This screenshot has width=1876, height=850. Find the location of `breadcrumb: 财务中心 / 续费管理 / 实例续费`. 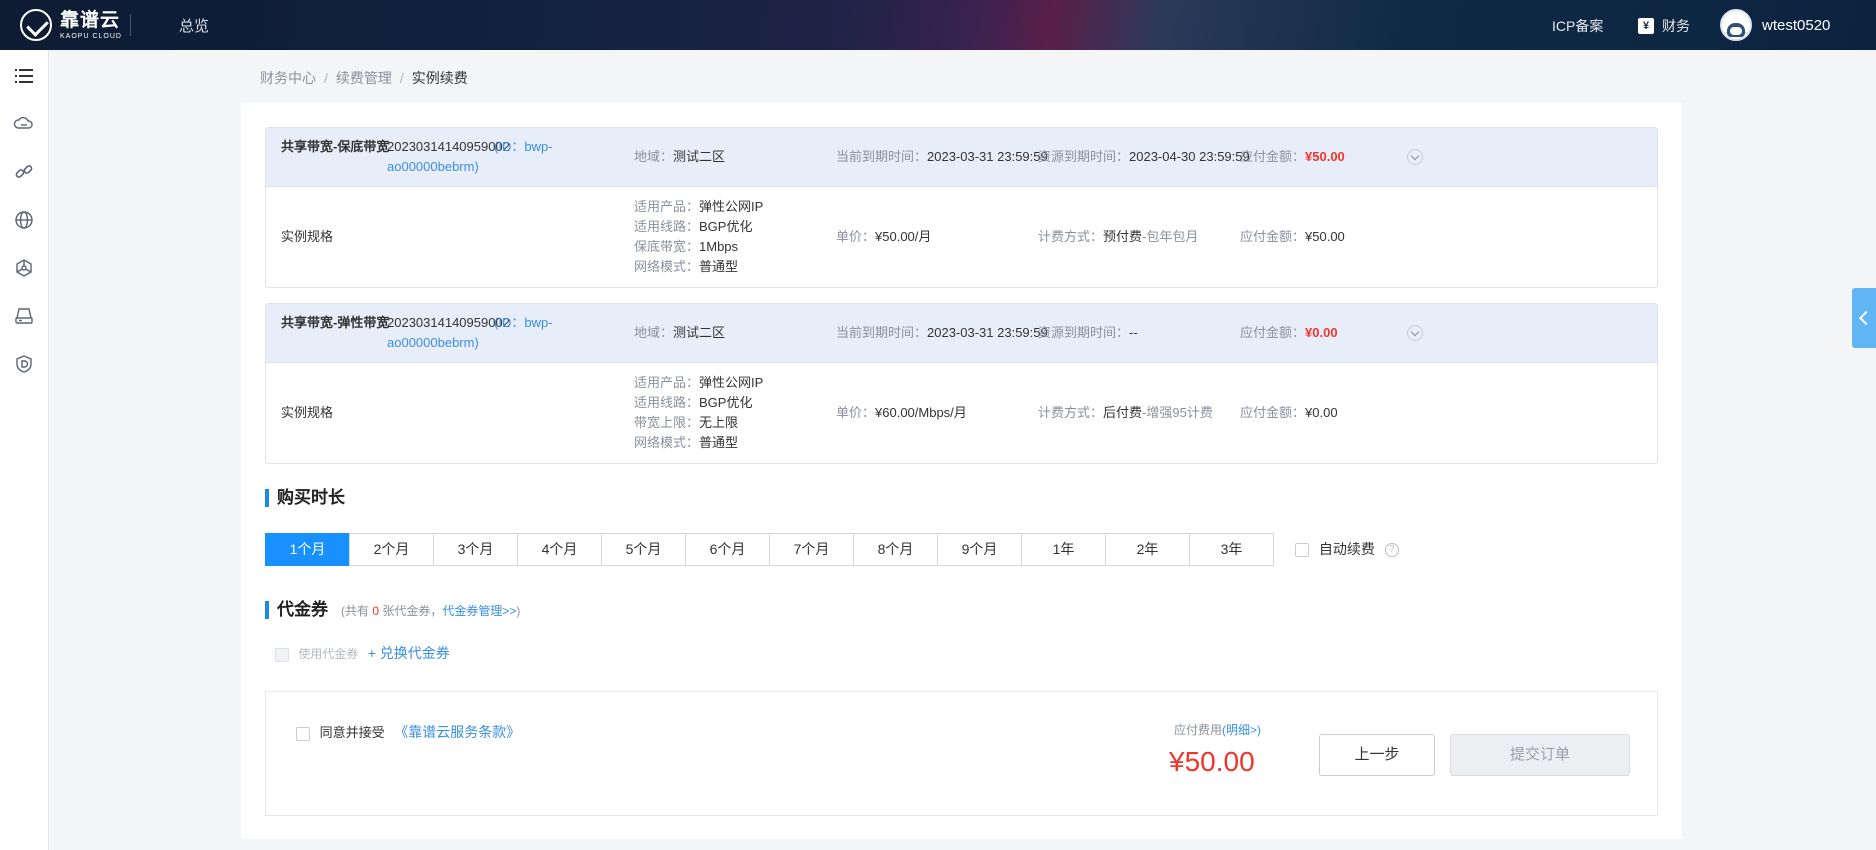

breadcrumb: 财务中心 / 续费管理 / 实例续费 is located at coordinates (364, 78).